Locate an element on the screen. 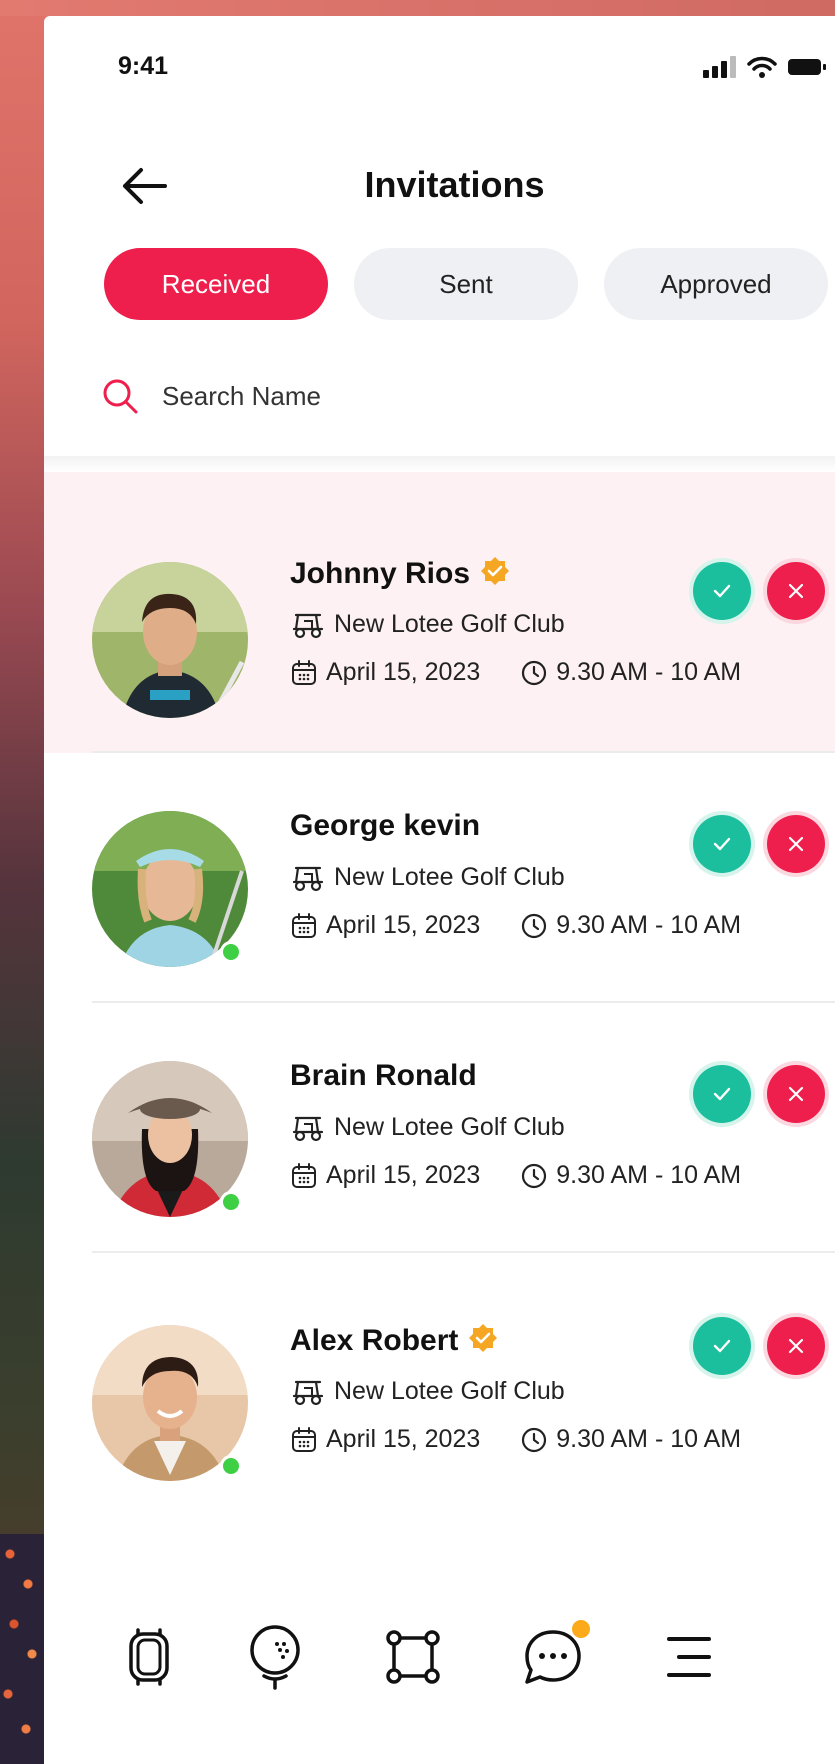 Image resolution: width=835 pixels, height=1764 pixels. invitee-name: Brain Ronald is located at coordinates (383, 1075).